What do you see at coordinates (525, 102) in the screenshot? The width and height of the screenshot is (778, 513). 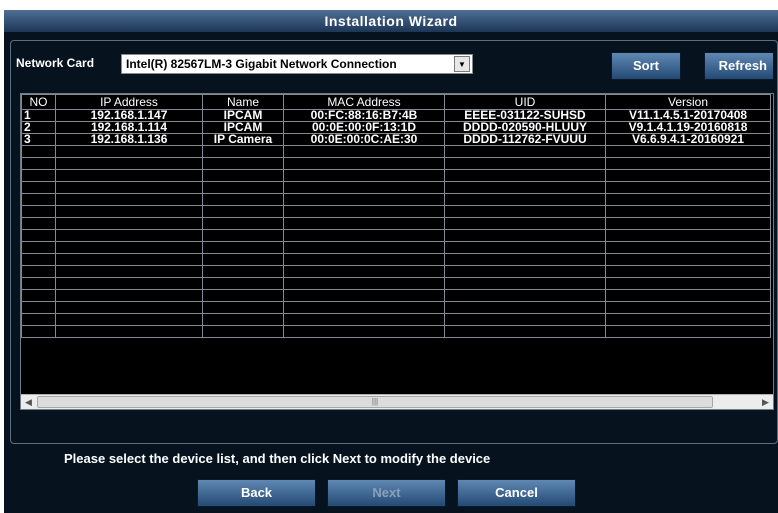 I see `column-header-uid: UID` at bounding box center [525, 102].